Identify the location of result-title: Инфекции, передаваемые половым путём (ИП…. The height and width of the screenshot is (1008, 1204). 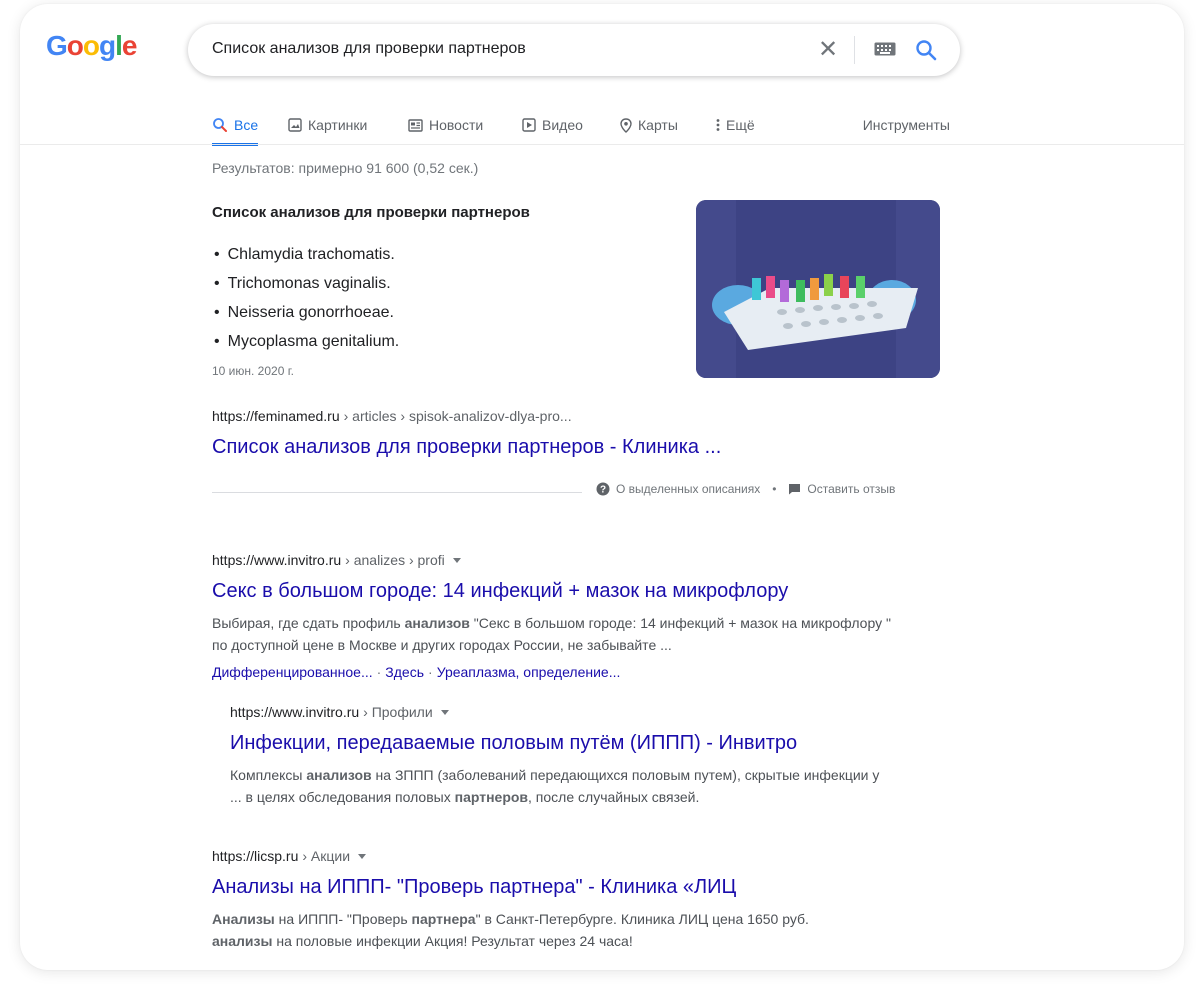
(513, 743).